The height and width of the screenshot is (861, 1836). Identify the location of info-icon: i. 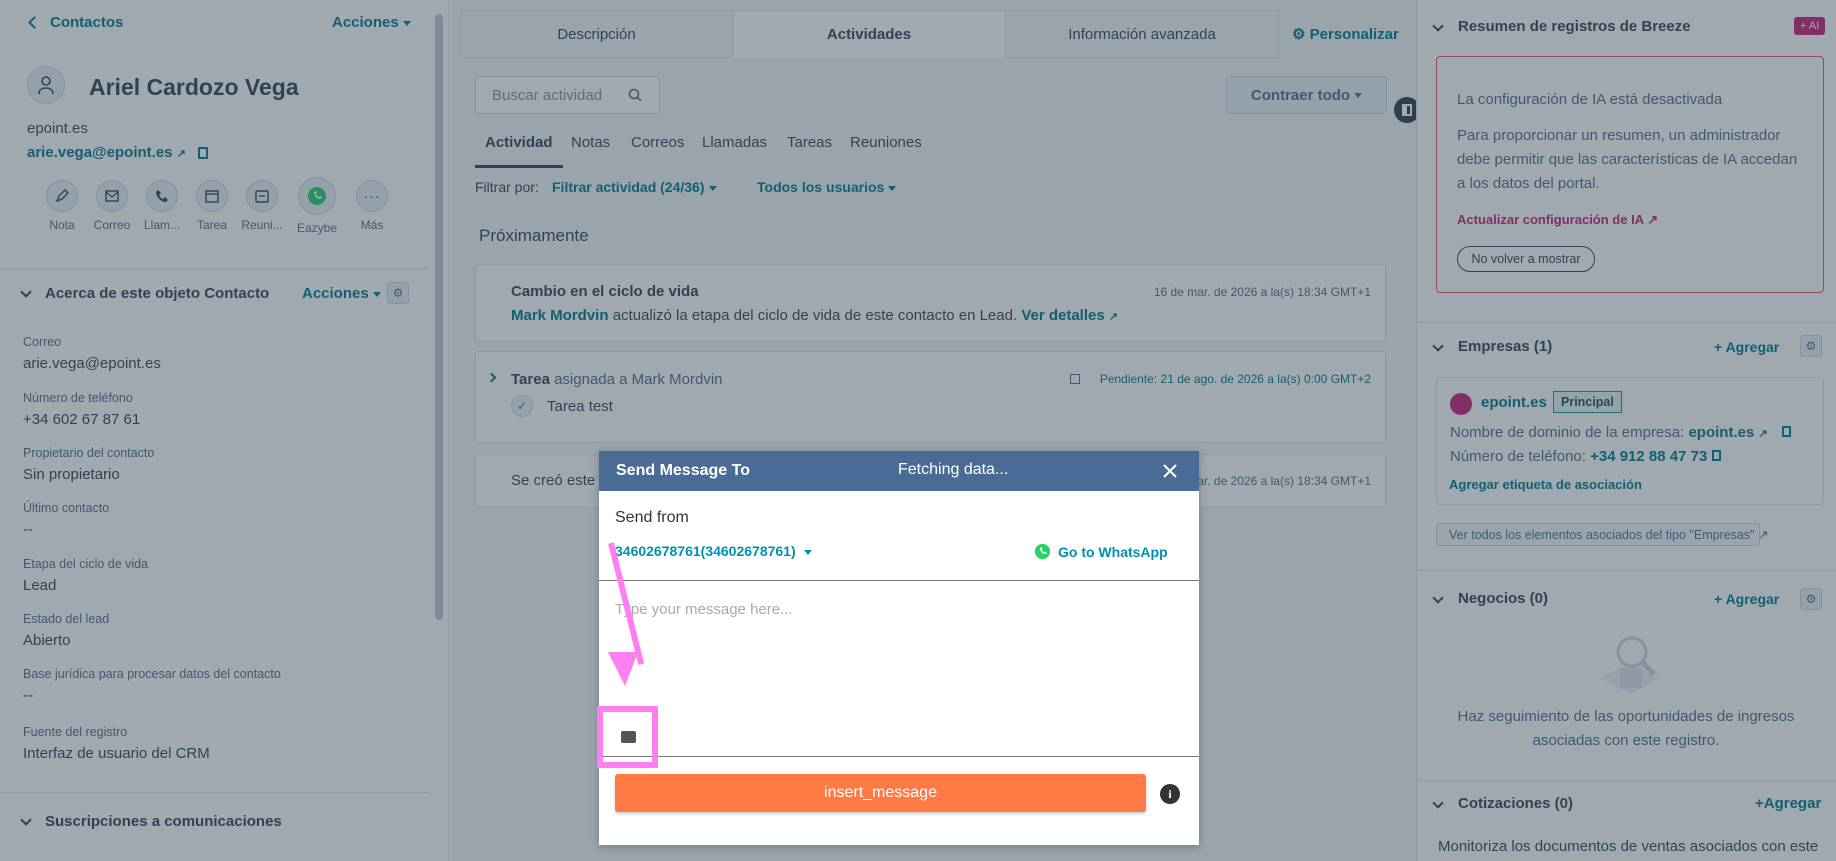
(1170, 794).